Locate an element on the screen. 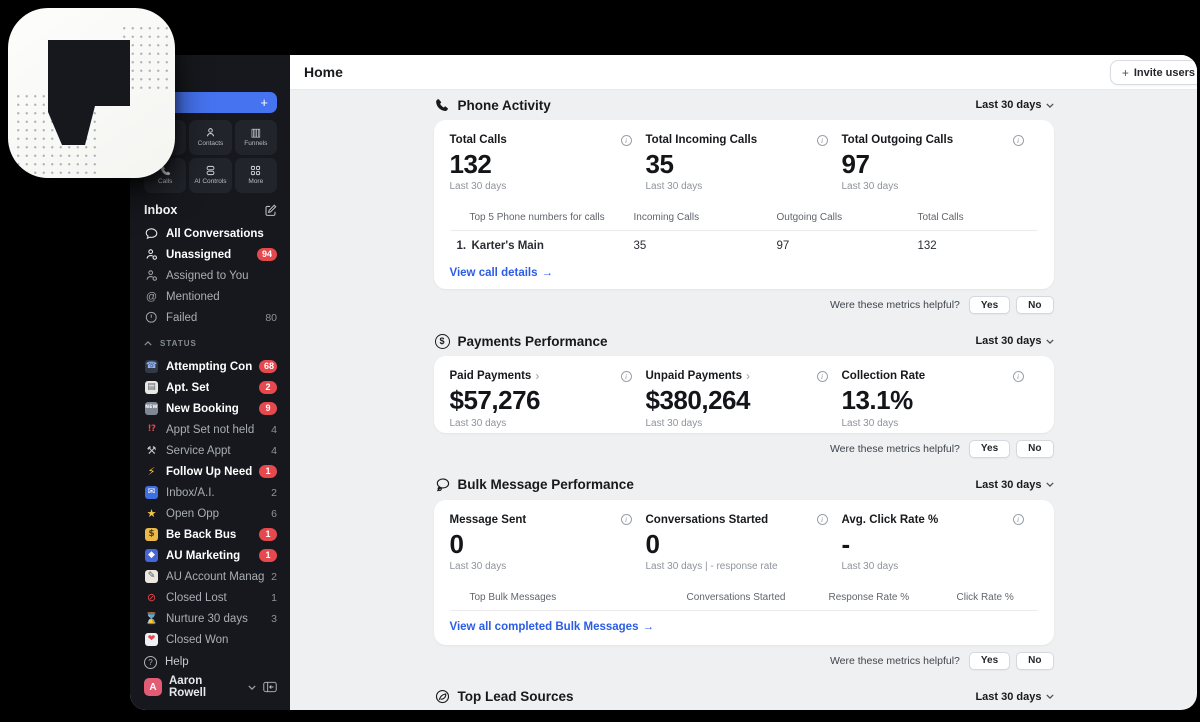  view-call-details-link: View call details → is located at coordinates (502, 273).